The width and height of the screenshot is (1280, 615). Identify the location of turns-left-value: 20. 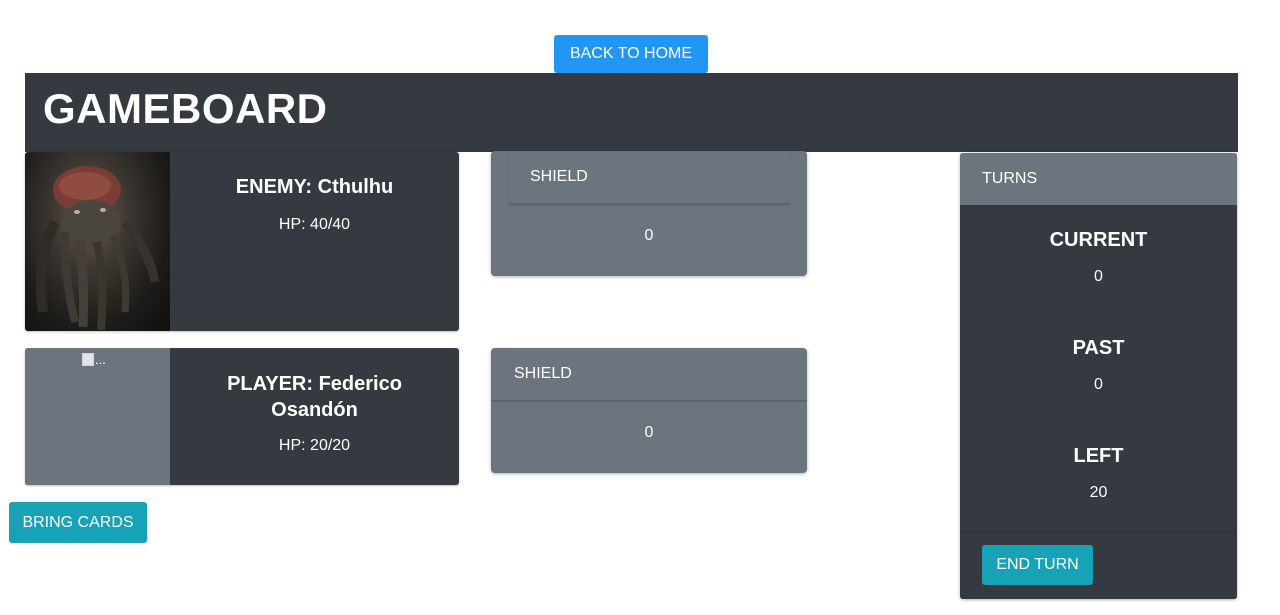
(1098, 492).